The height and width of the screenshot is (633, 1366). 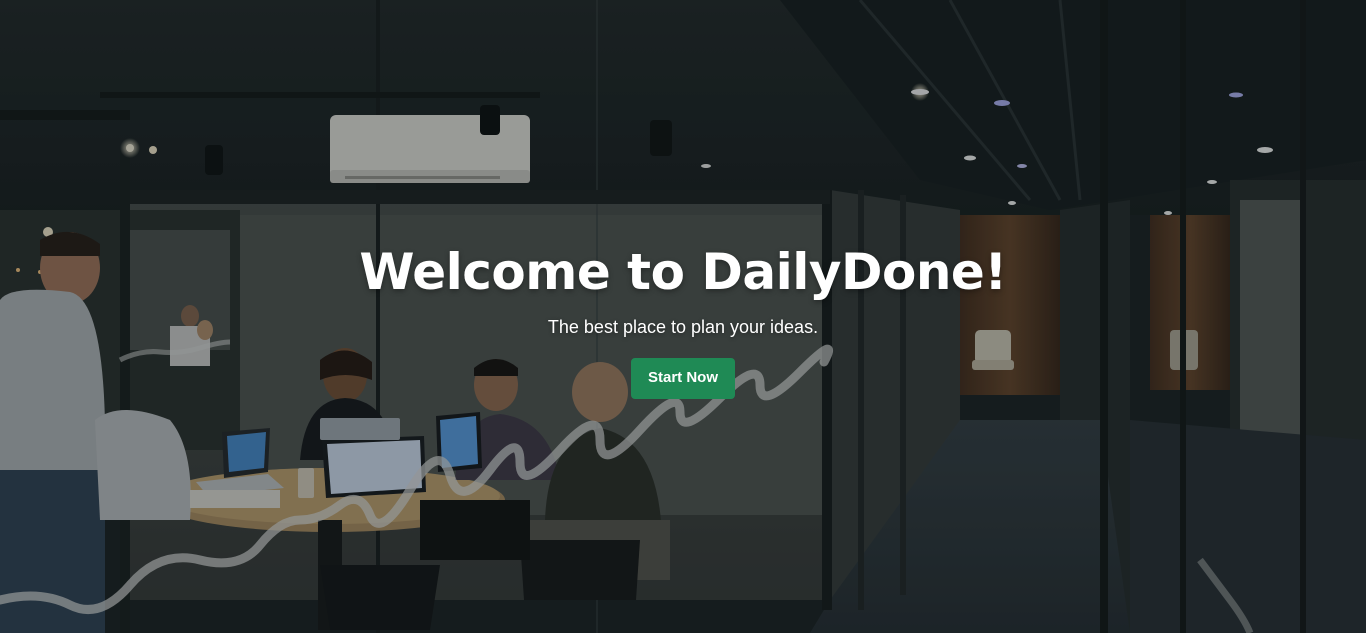 What do you see at coordinates (683, 327) in the screenshot?
I see `hero-subtitle: The best place to plan your ideas.` at bounding box center [683, 327].